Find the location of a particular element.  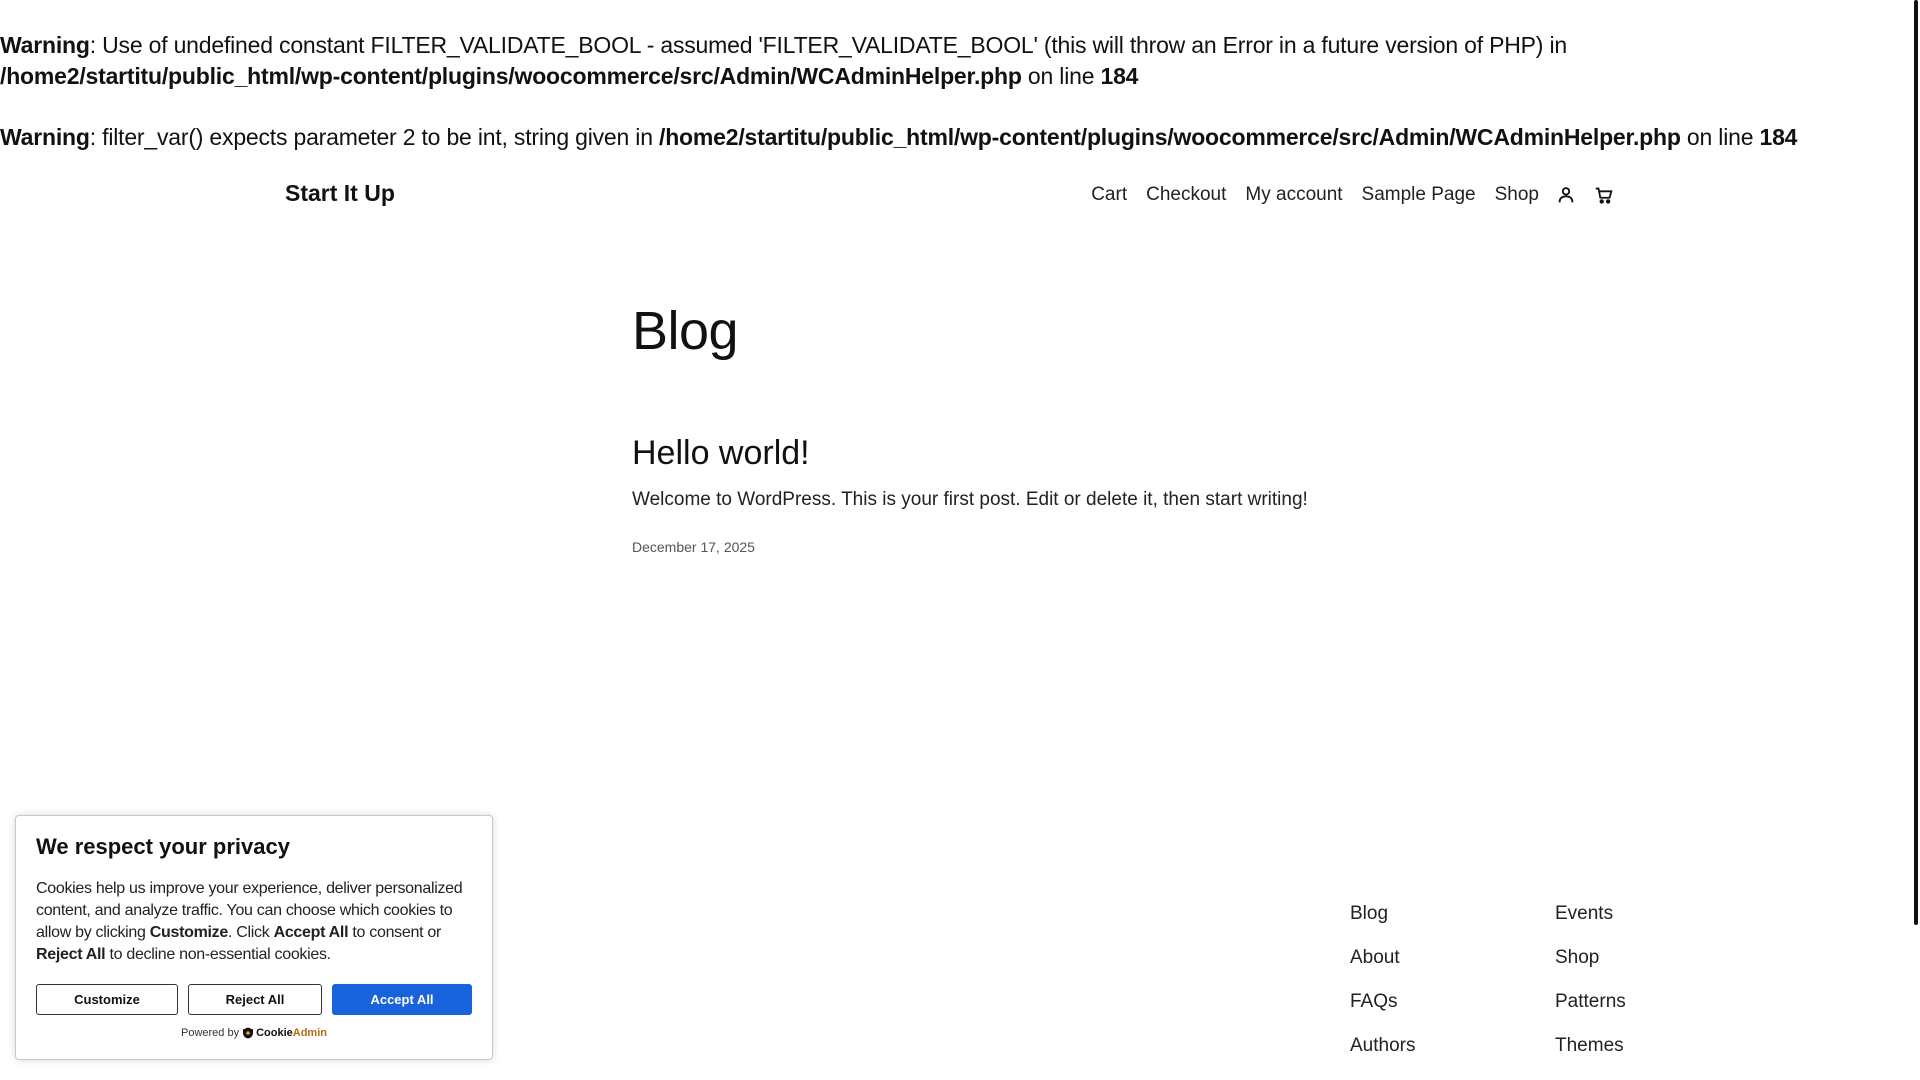

post-date: December 17, 2025 is located at coordinates (693, 547).